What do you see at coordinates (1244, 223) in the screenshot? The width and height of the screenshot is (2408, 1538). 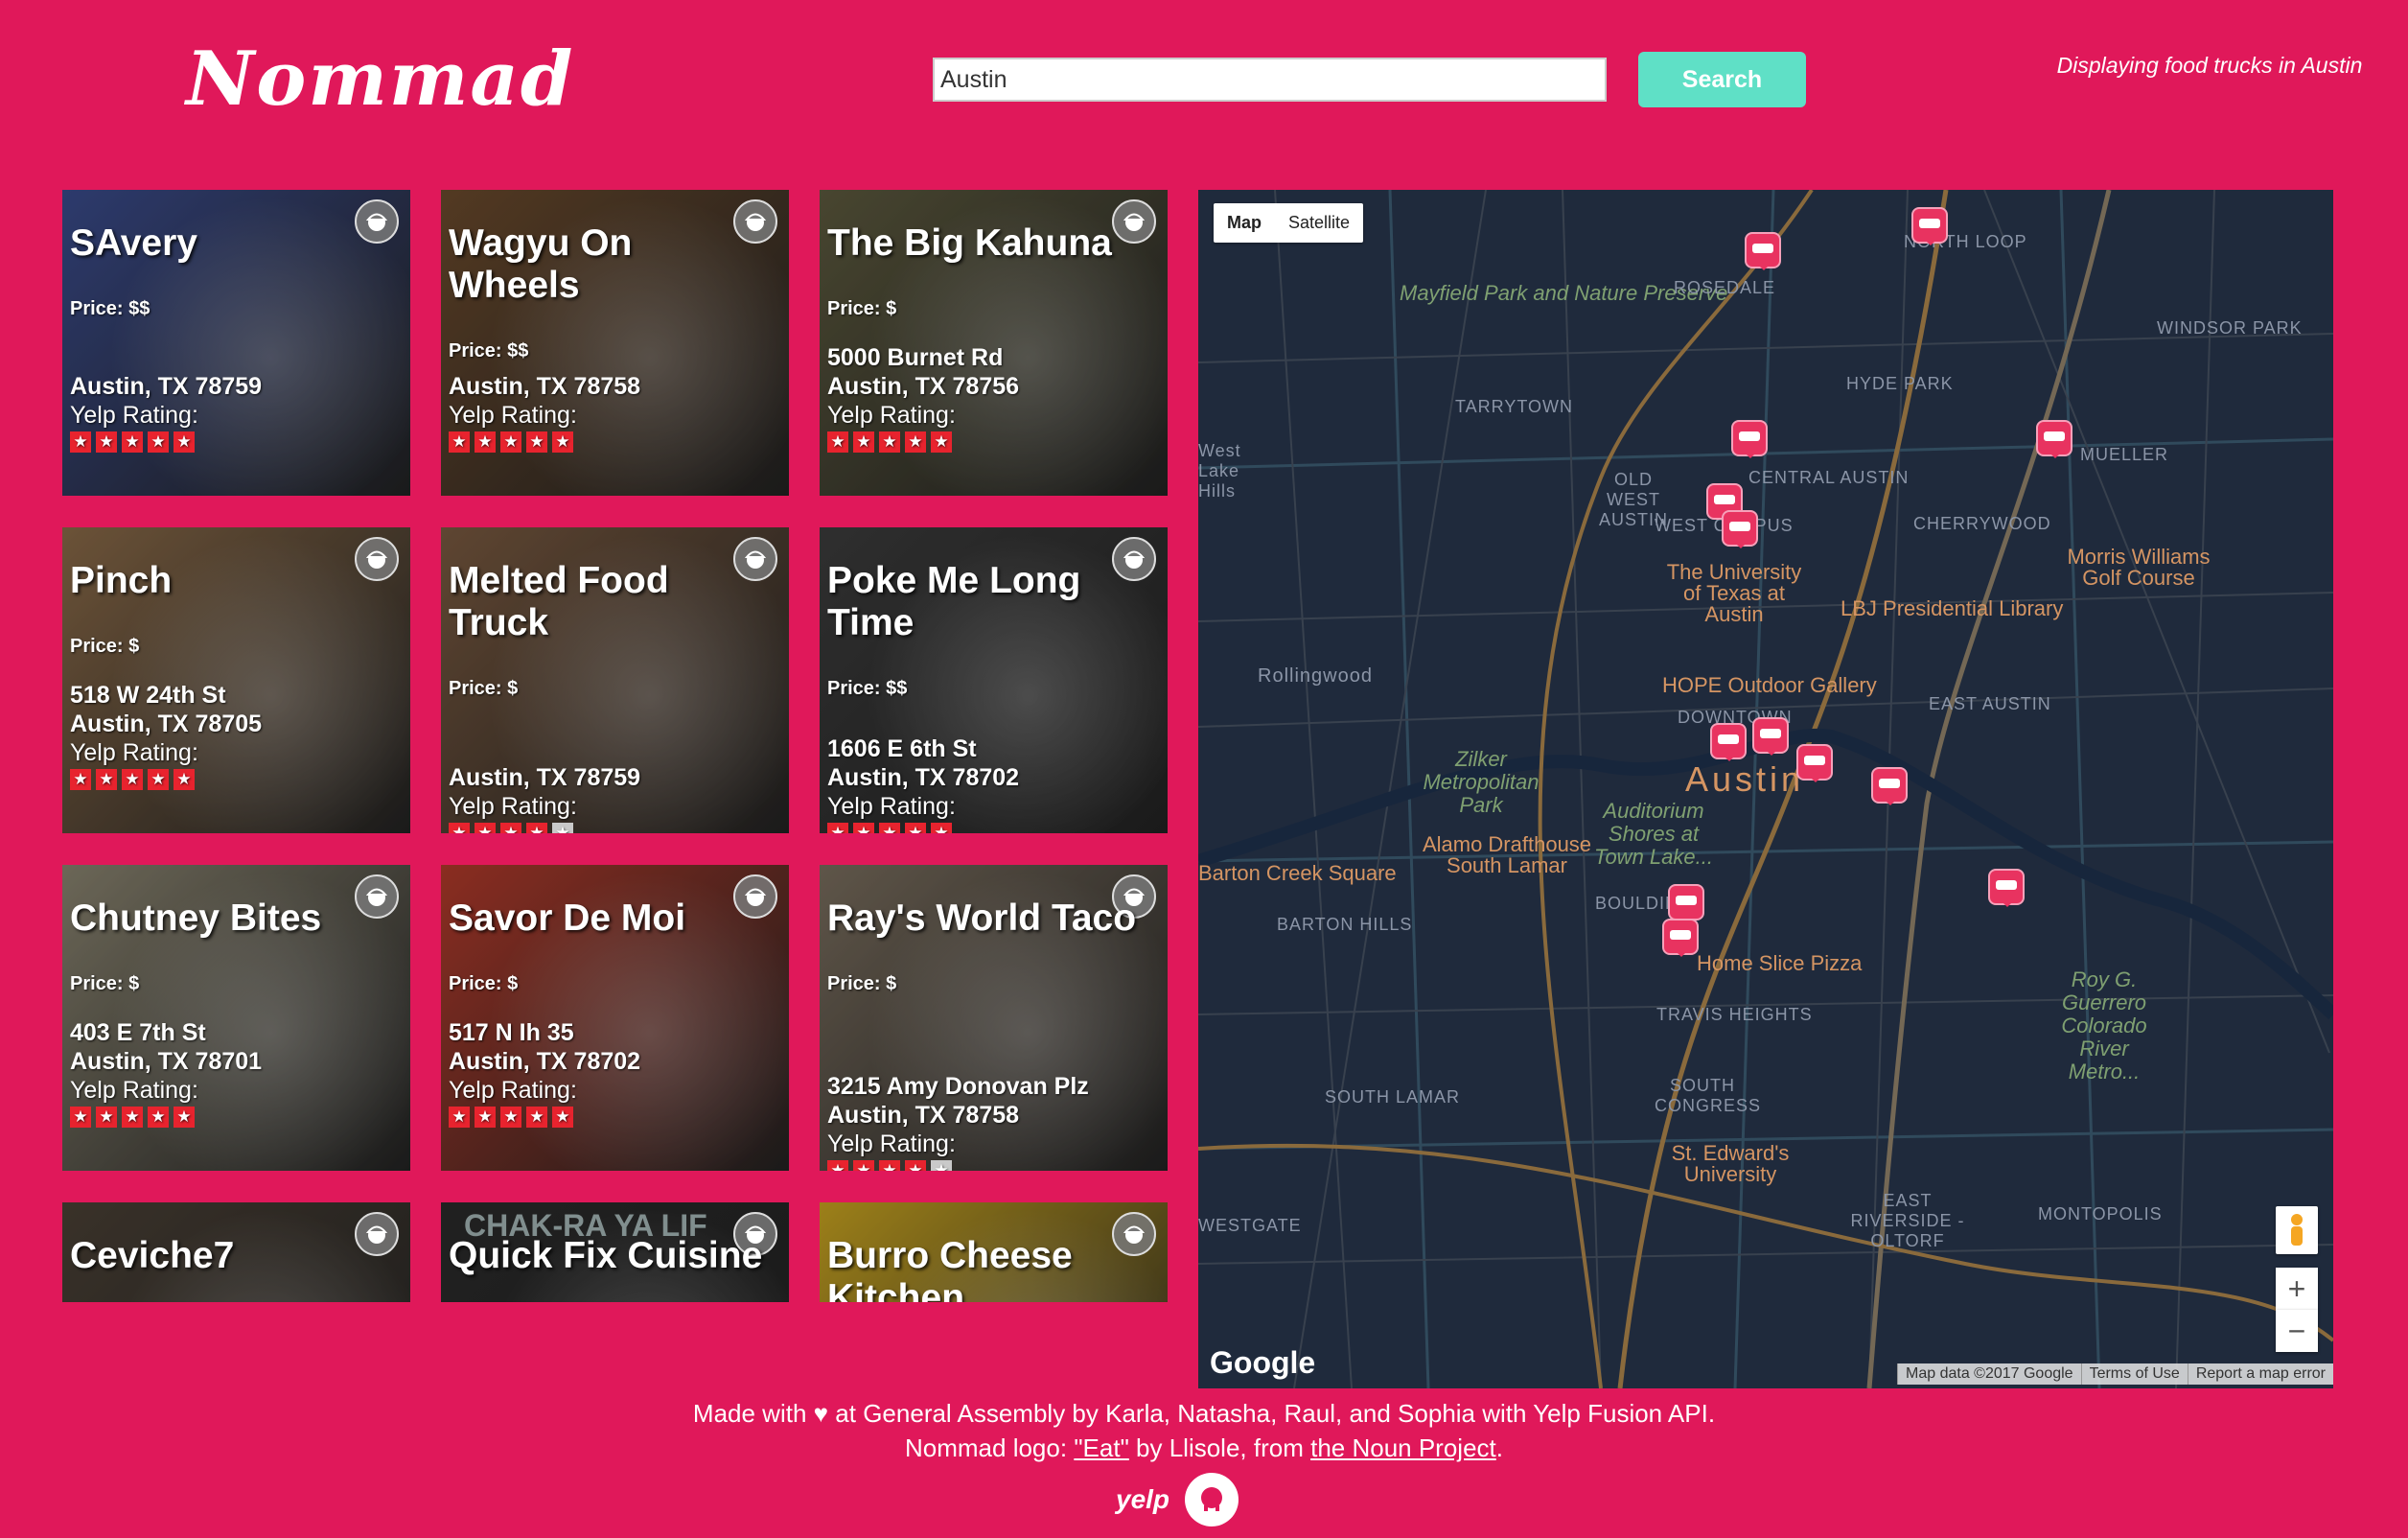 I see `map-type-map-button: Map` at bounding box center [1244, 223].